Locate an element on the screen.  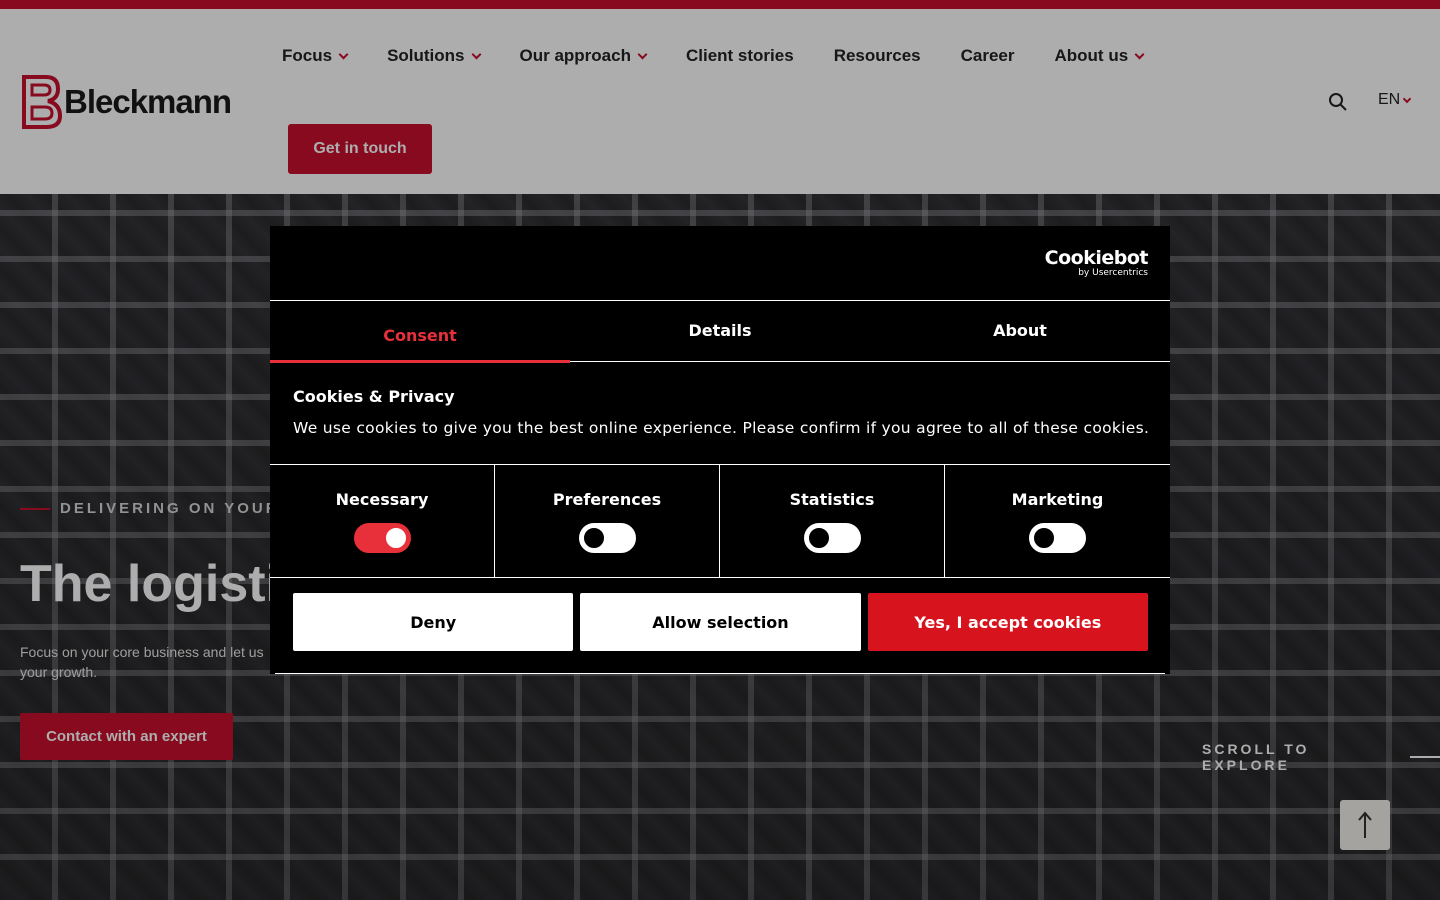
category-label: Preferences is located at coordinates (607, 499).